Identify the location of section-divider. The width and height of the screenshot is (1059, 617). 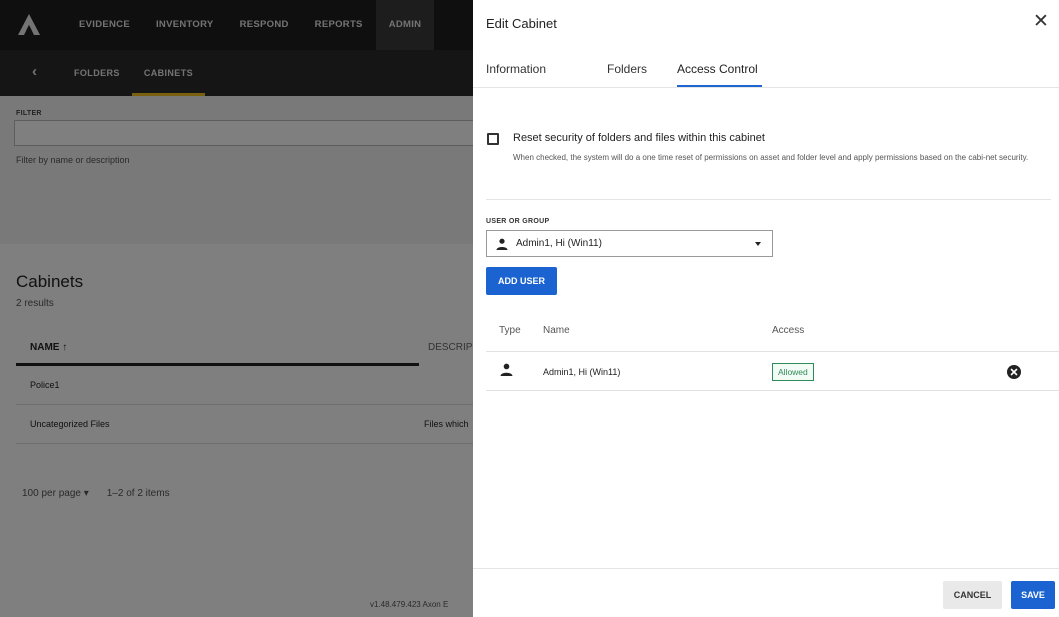
(768, 199).